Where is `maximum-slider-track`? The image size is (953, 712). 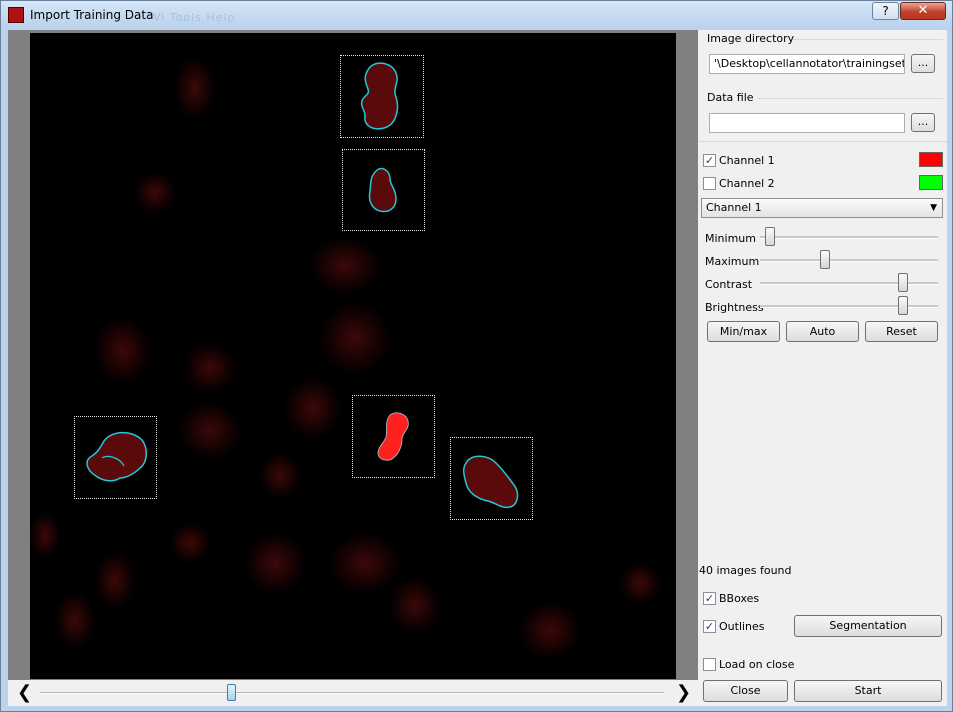 maximum-slider-track is located at coordinates (849, 260).